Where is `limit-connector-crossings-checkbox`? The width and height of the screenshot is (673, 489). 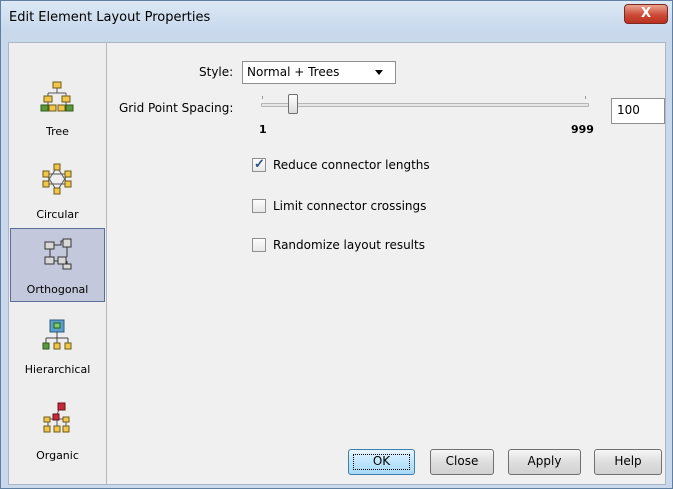 limit-connector-crossings-checkbox is located at coordinates (259, 206).